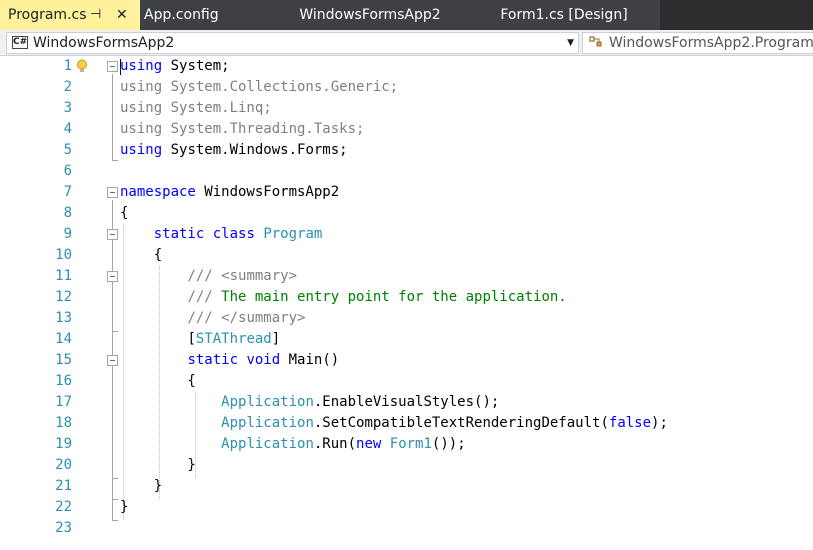  What do you see at coordinates (570, 43) in the screenshot?
I see `chevron-down-icon: ▼` at bounding box center [570, 43].